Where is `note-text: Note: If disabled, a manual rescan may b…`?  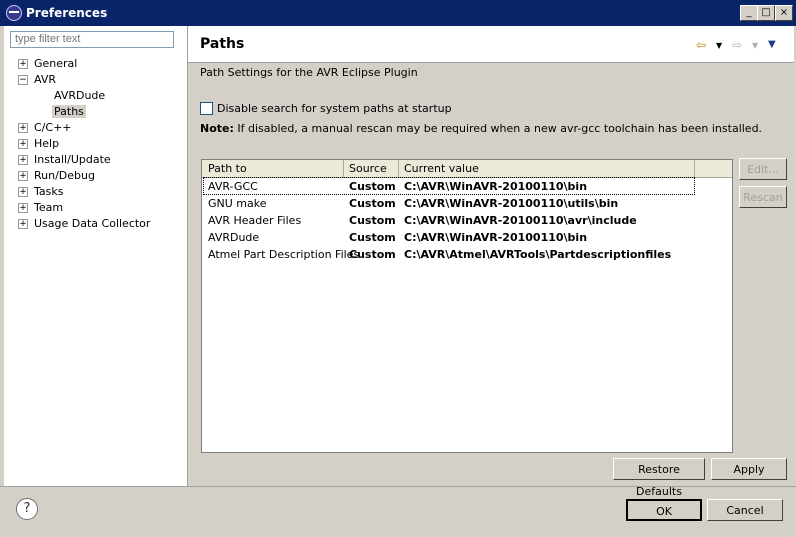 note-text: Note: If disabled, a manual rescan may b… is located at coordinates (481, 128).